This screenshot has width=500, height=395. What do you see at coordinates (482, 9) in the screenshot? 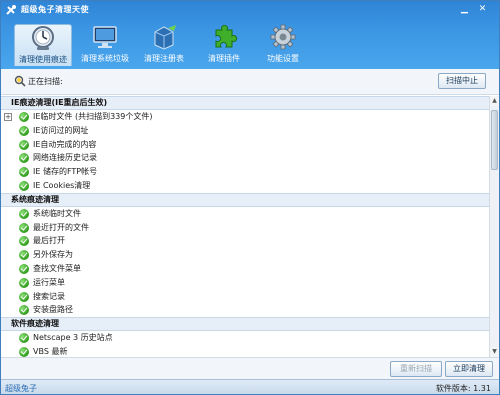
I see `close-button: ✕` at bounding box center [482, 9].